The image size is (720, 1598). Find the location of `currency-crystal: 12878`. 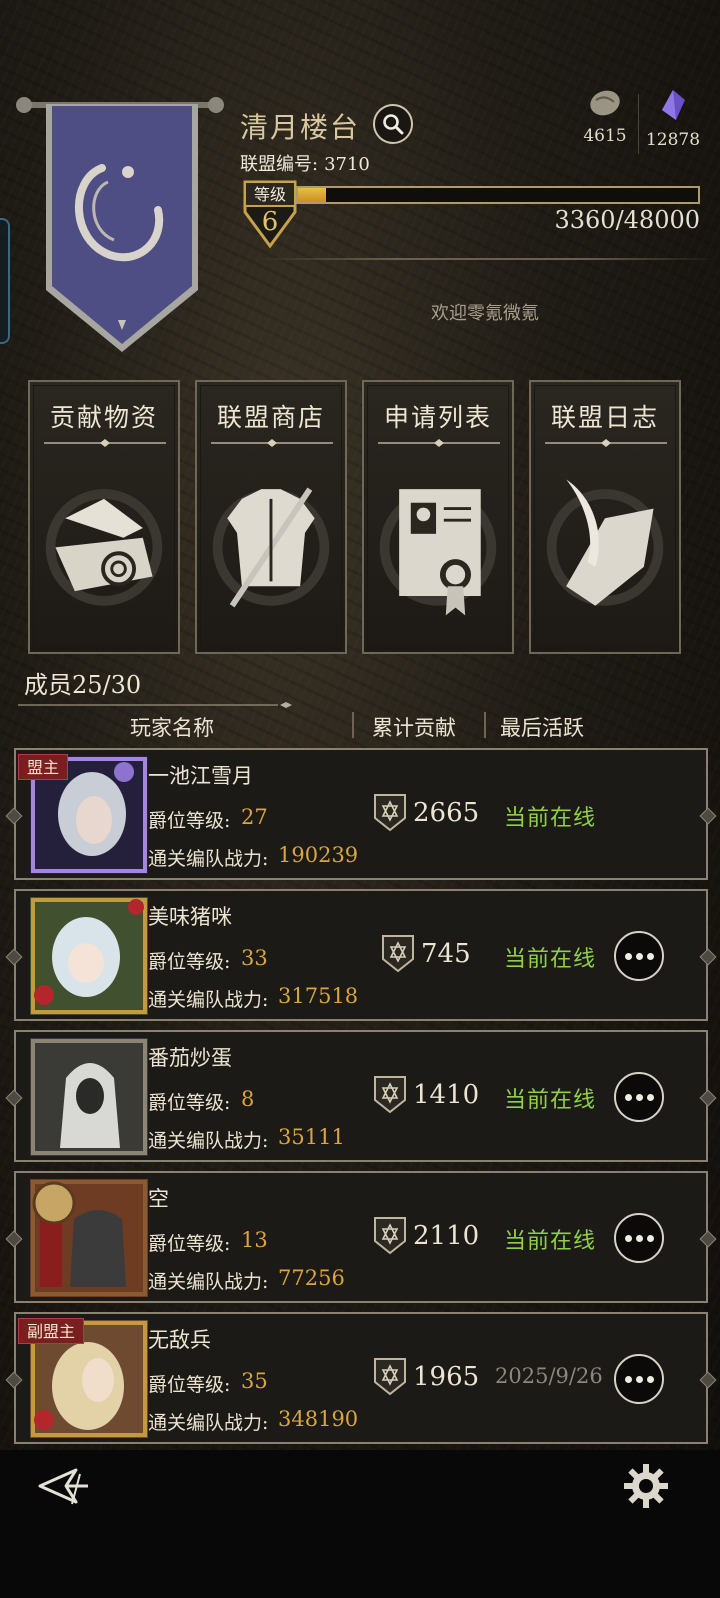

currency-crystal: 12878 is located at coordinates (673, 119).